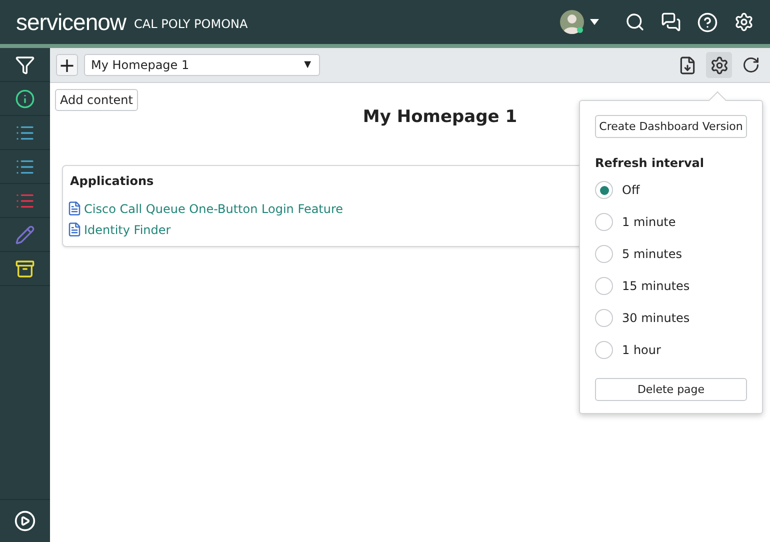 This screenshot has width=770, height=542. What do you see at coordinates (751, 65) in the screenshot?
I see `refresh-icon` at bounding box center [751, 65].